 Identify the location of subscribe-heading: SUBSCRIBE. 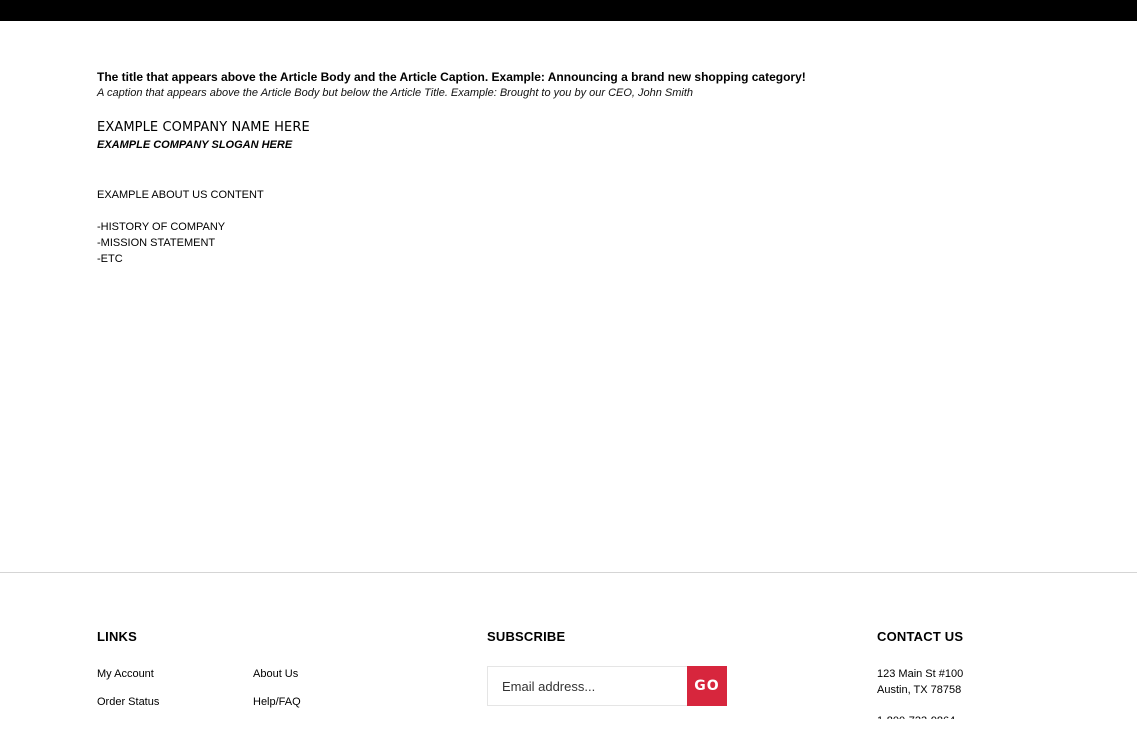
(526, 636).